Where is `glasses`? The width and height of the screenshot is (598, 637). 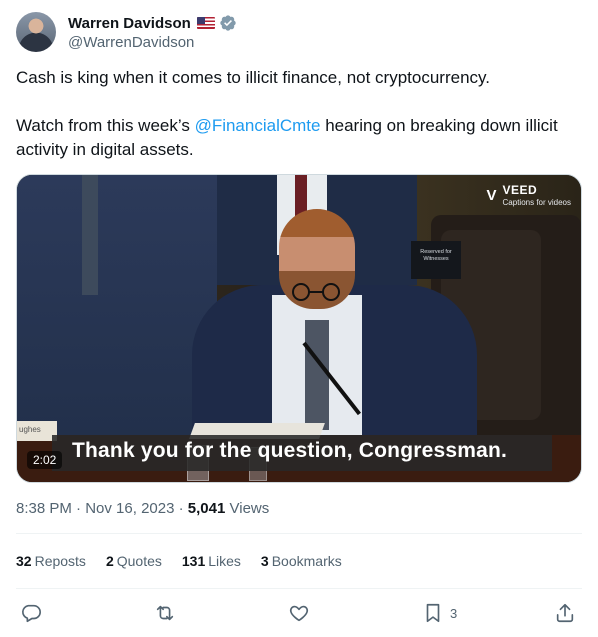
glasses is located at coordinates (316, 292).